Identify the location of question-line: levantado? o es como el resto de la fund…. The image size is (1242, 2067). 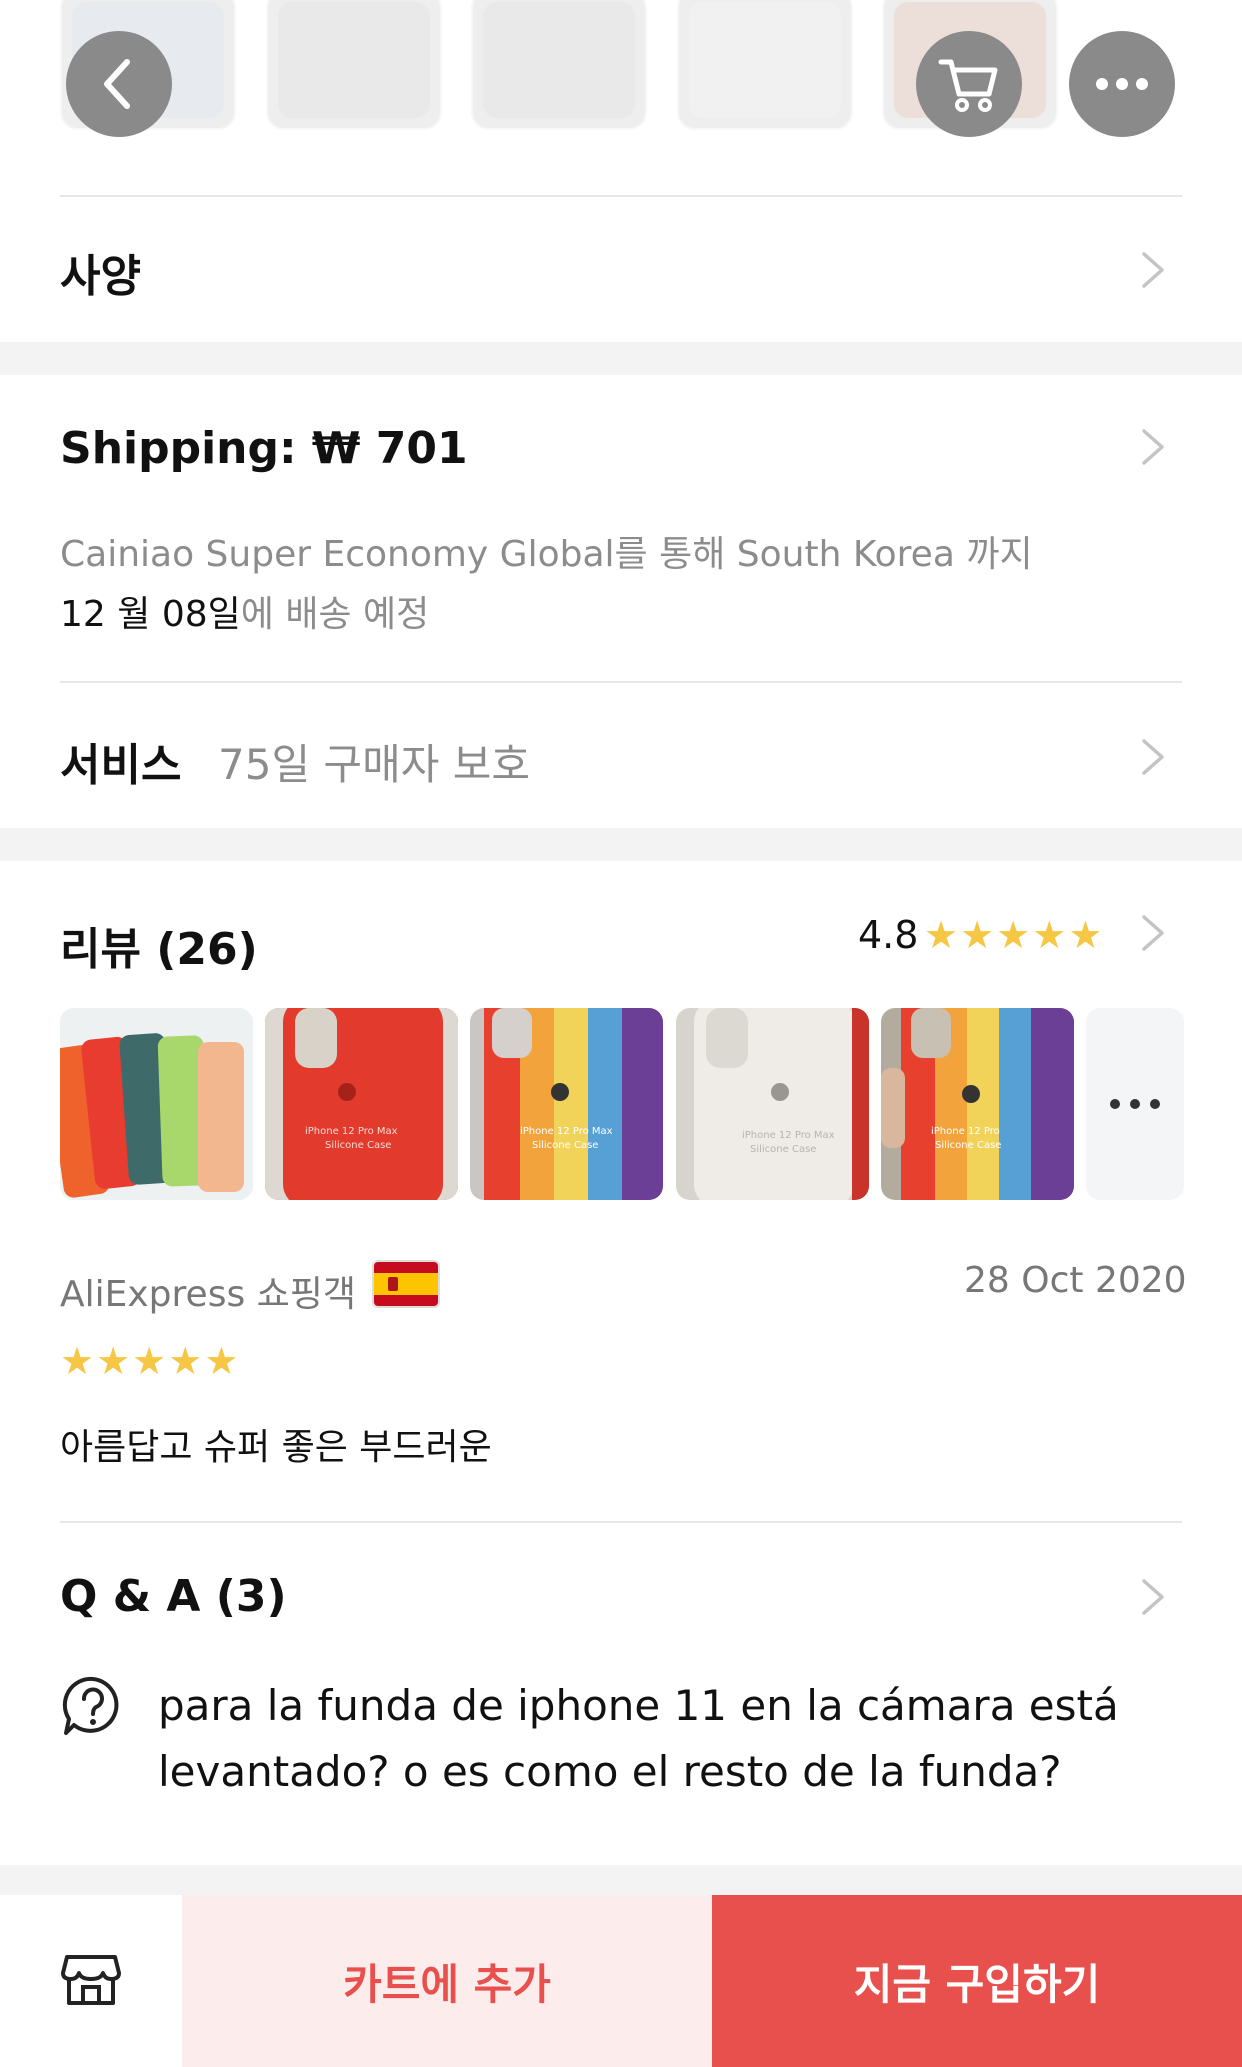
(610, 1771).